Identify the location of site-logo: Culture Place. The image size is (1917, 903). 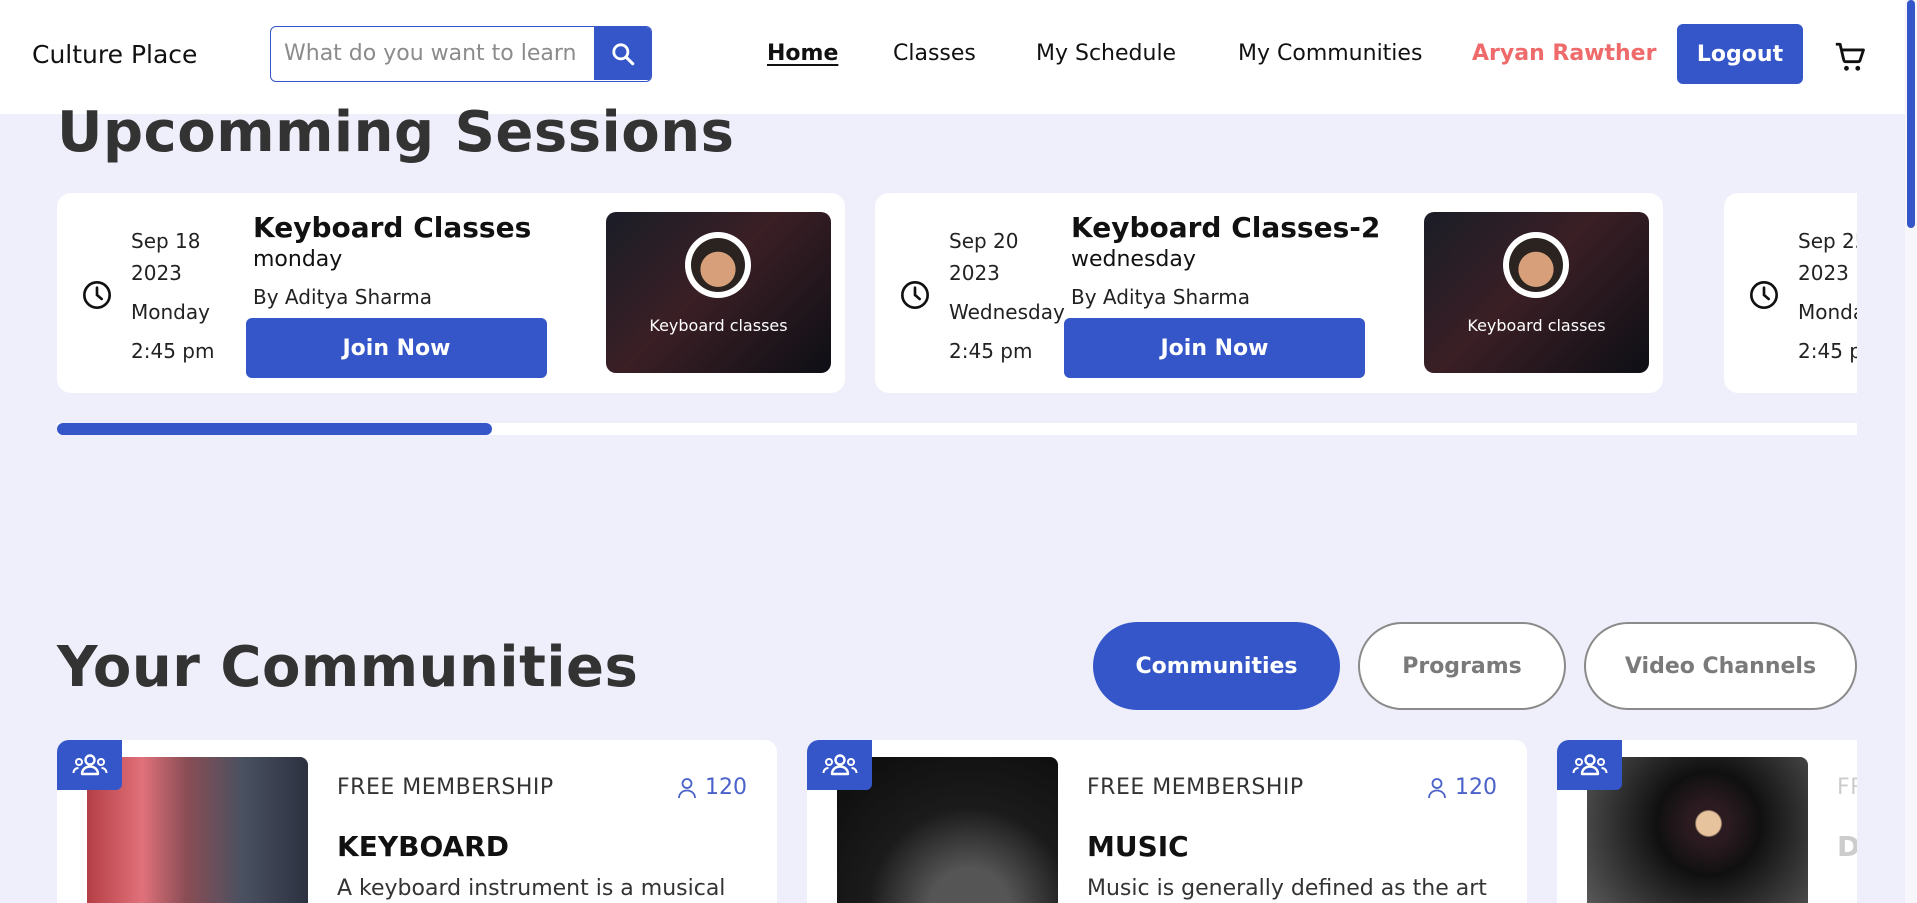
(114, 54).